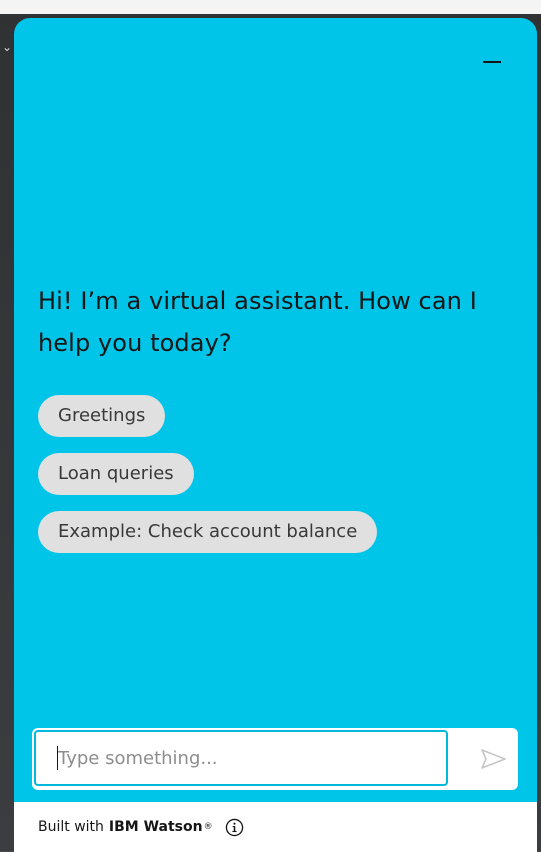  Describe the element at coordinates (155, 827) in the screenshot. I see `footer-brand: IBM Watson` at that location.